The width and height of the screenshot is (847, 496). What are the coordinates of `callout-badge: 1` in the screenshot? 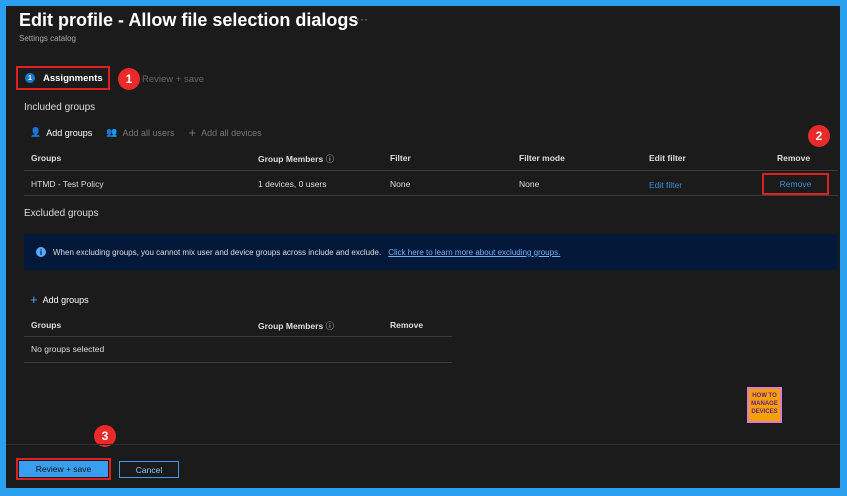 It's located at (129, 79).